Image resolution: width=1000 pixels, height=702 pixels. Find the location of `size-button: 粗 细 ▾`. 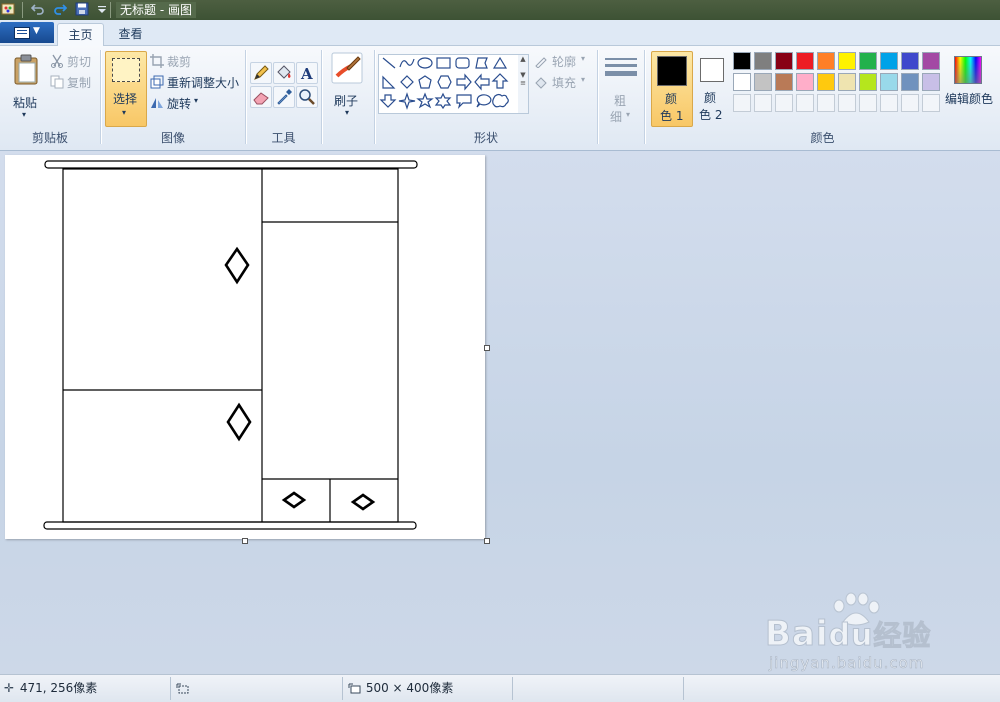

size-button: 粗 细 ▾ is located at coordinates (621, 88).